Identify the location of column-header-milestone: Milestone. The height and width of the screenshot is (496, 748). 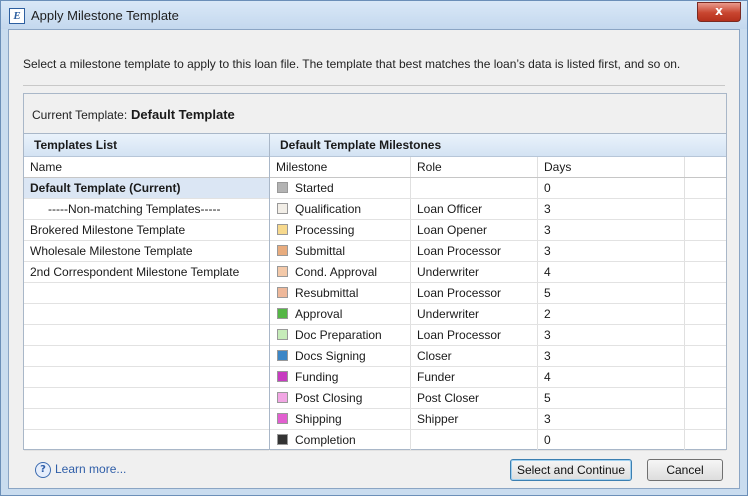
(340, 167).